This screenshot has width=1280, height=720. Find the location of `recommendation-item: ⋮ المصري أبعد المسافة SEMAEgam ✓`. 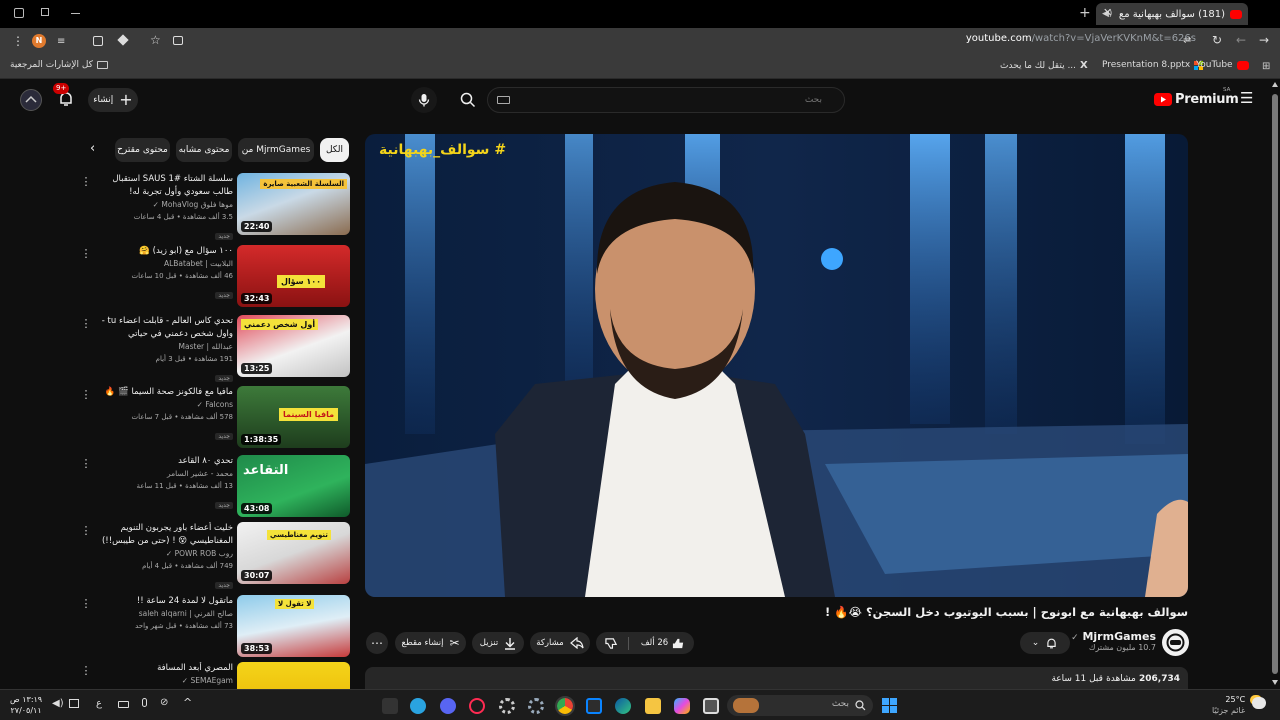

recommendation-item: ⋮ المصري أبعد المسافة SEMAEgam ✓ is located at coordinates (216, 675).